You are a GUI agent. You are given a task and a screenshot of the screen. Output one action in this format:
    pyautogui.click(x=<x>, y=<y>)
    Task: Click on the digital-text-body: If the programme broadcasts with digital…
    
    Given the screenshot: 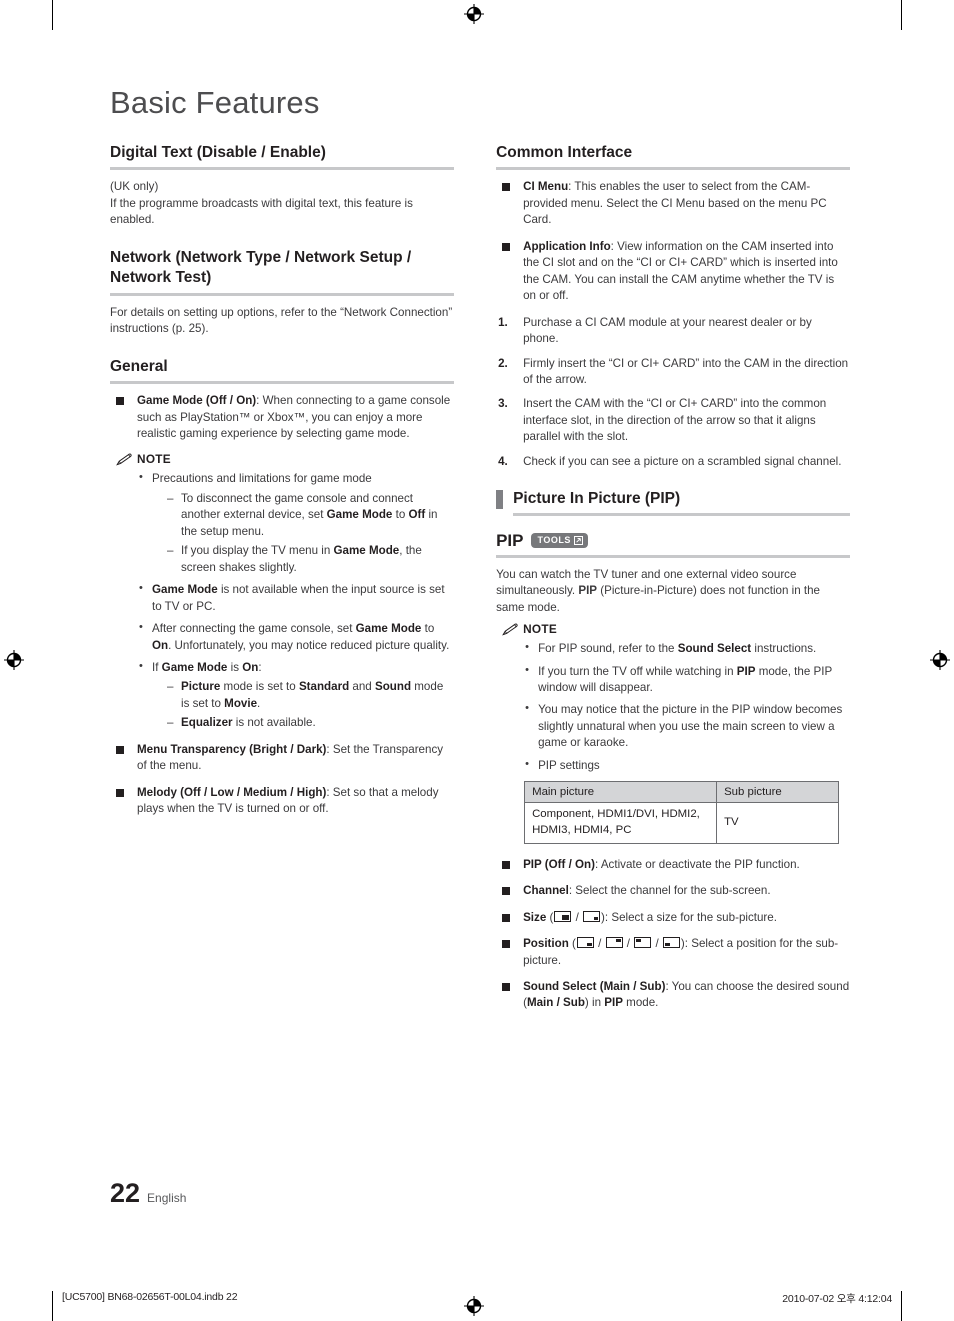 What is the action you would take?
    pyautogui.click(x=261, y=211)
    